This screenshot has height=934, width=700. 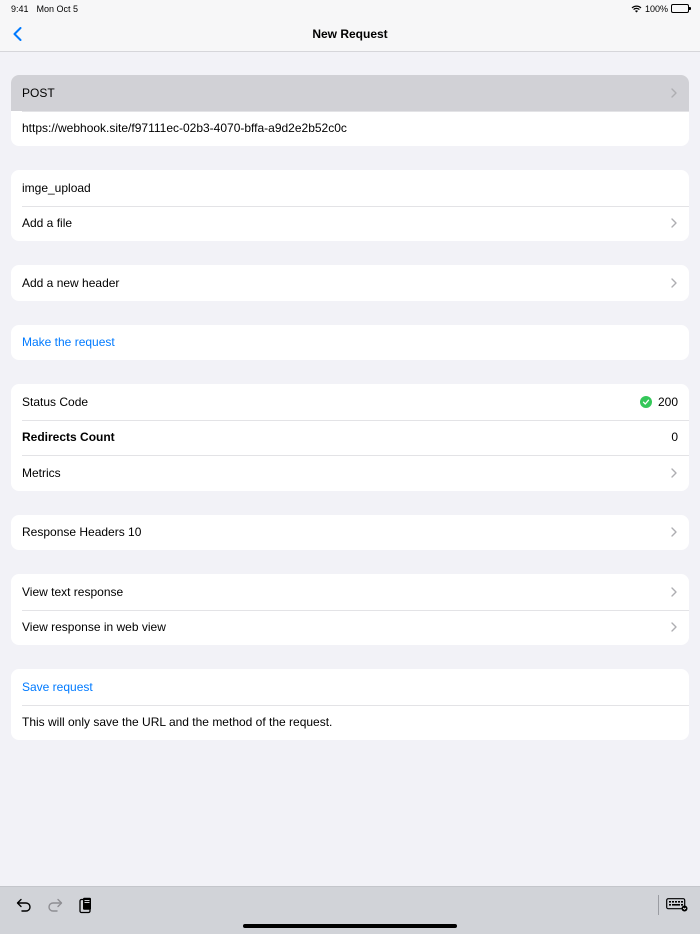 I want to click on redirects-row: Redirects Count 0, so click(x=350, y=437).